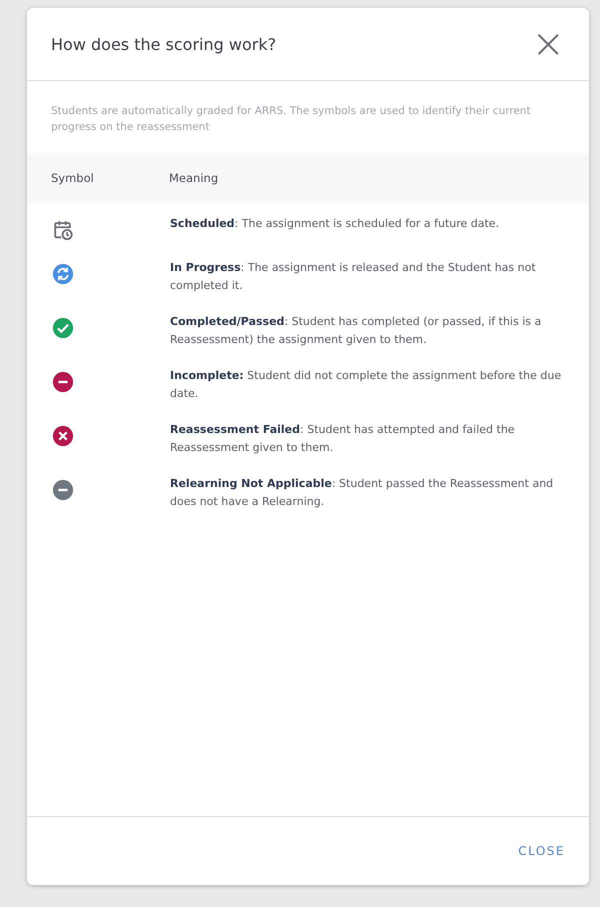 The width and height of the screenshot is (600, 907). Describe the element at coordinates (356, 331) in the screenshot. I see `meaning-text: Completed/Passed: Student has completed (or passed, if this is a Reassessment) the assignment given to them.` at that location.